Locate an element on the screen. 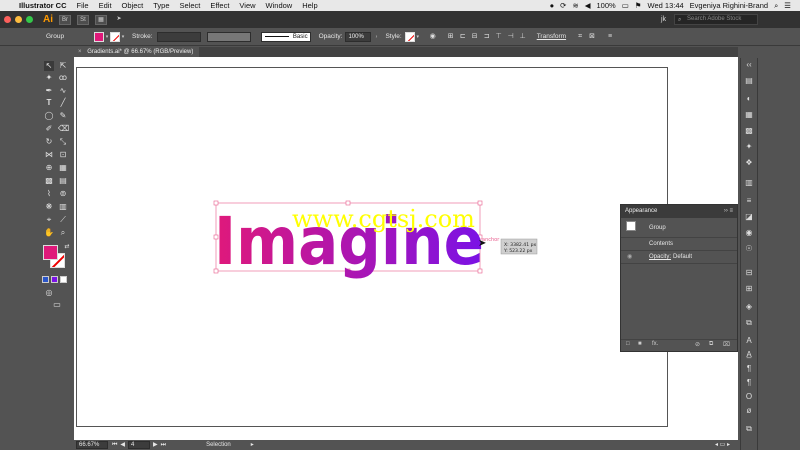  variable-width-field is located at coordinates (228, 36).